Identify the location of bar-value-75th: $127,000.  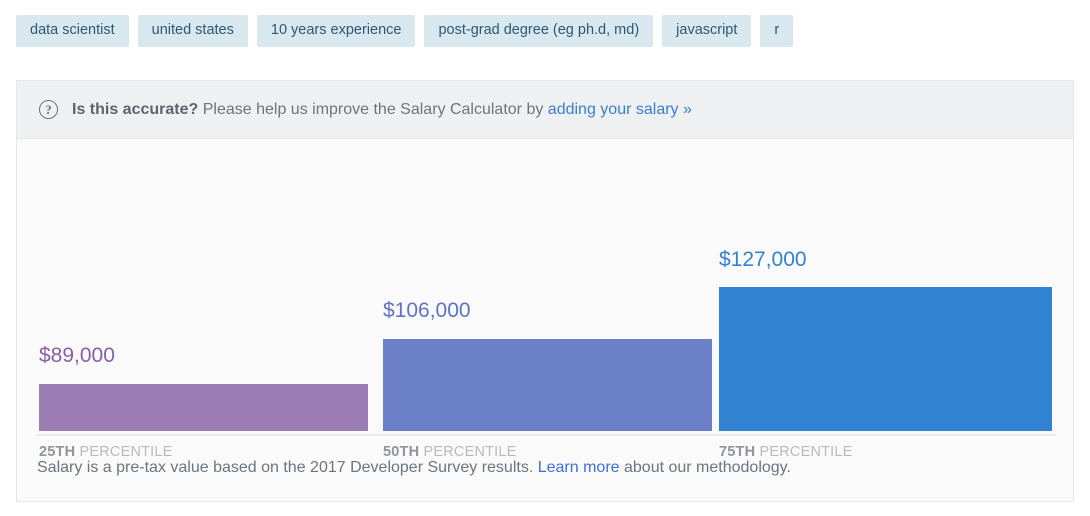
(763, 259).